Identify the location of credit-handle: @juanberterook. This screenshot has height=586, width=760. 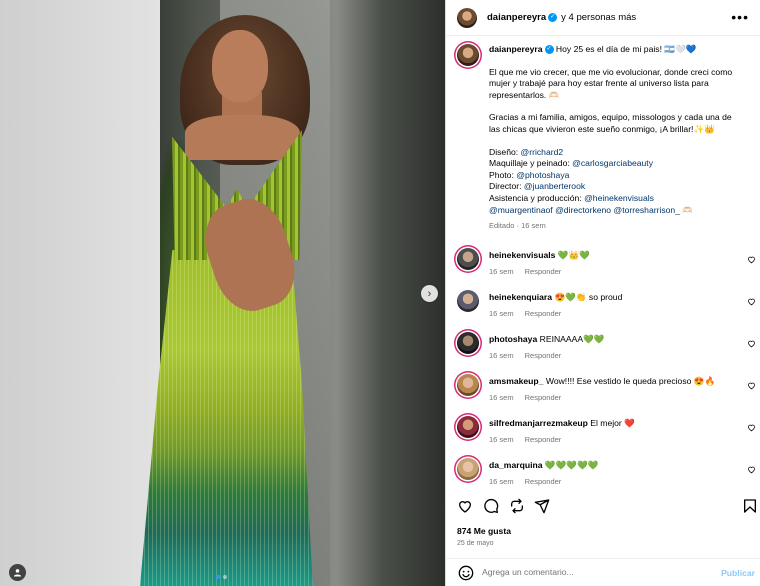
(554, 186).